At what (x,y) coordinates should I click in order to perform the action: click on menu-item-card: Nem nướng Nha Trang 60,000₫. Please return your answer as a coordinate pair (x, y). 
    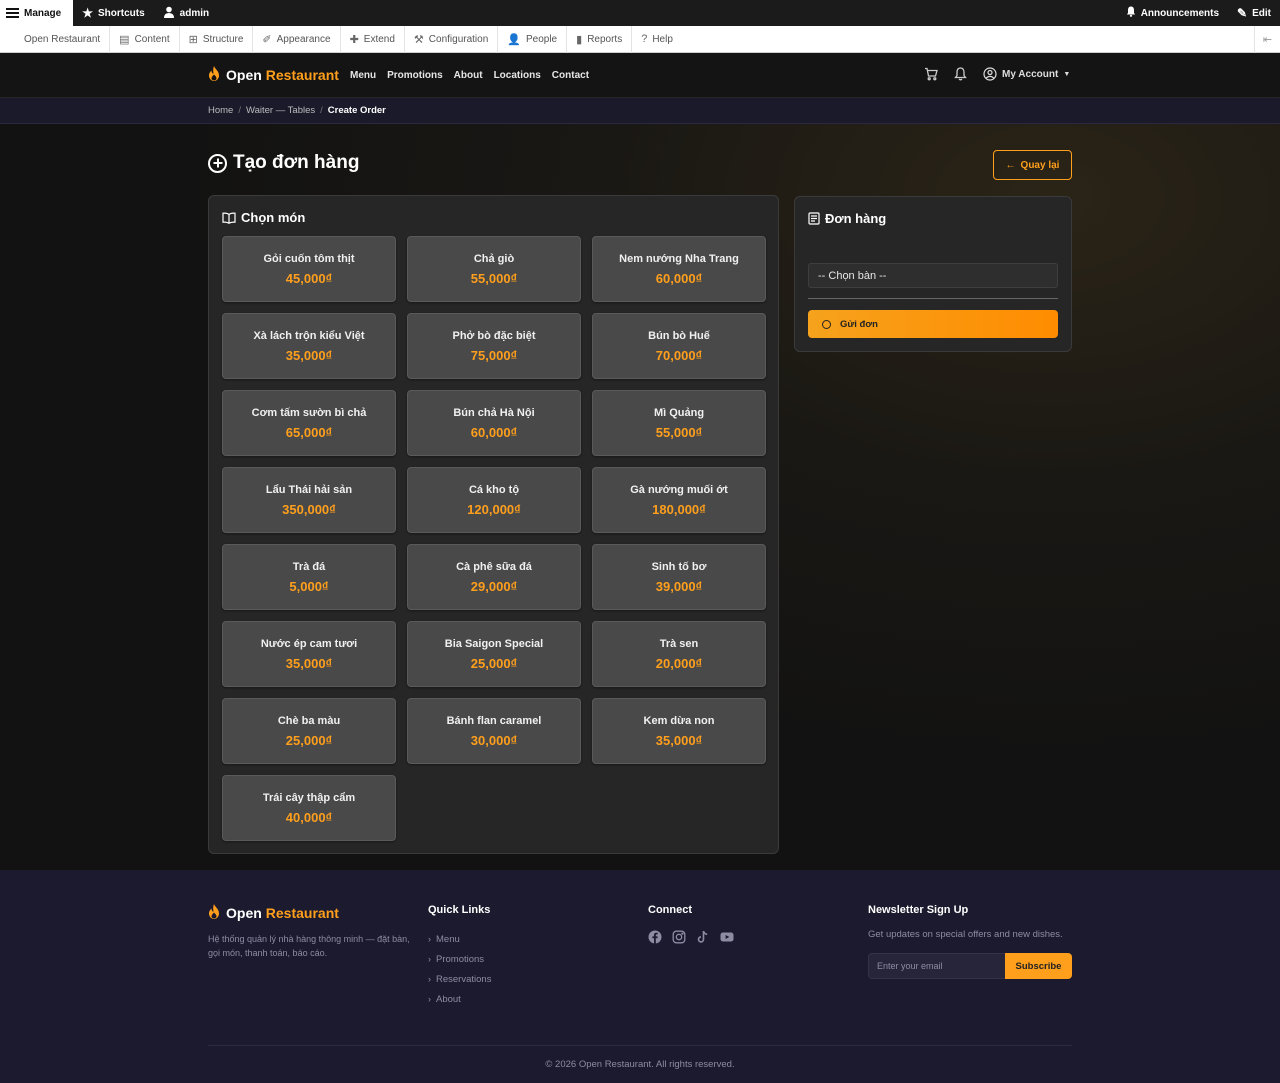
    Looking at the image, I should click on (679, 269).